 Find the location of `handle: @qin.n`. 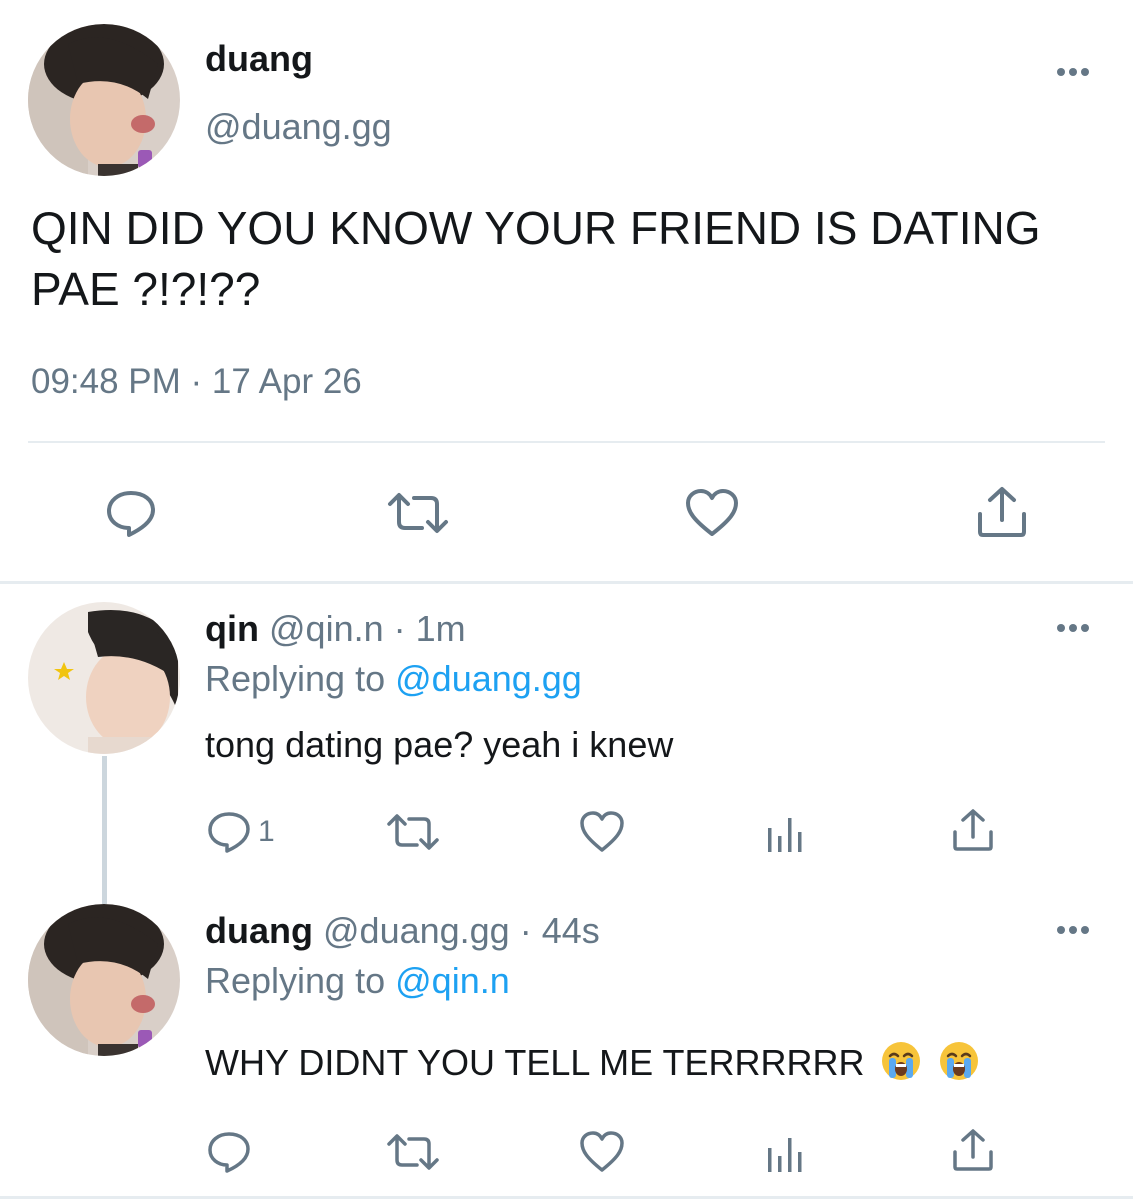

handle: @qin.n is located at coordinates (326, 628).